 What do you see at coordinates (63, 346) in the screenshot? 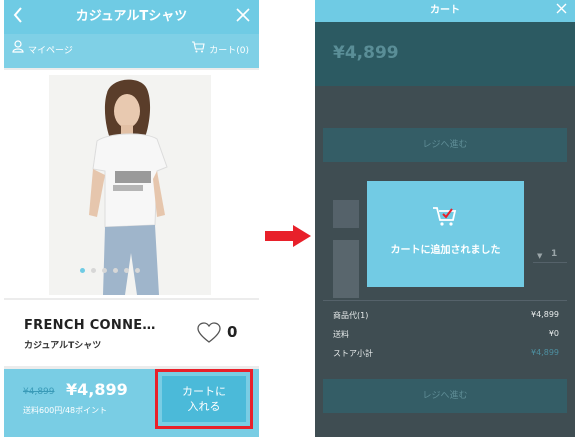
I see `product-category: カジュアルTシャツ` at bounding box center [63, 346].